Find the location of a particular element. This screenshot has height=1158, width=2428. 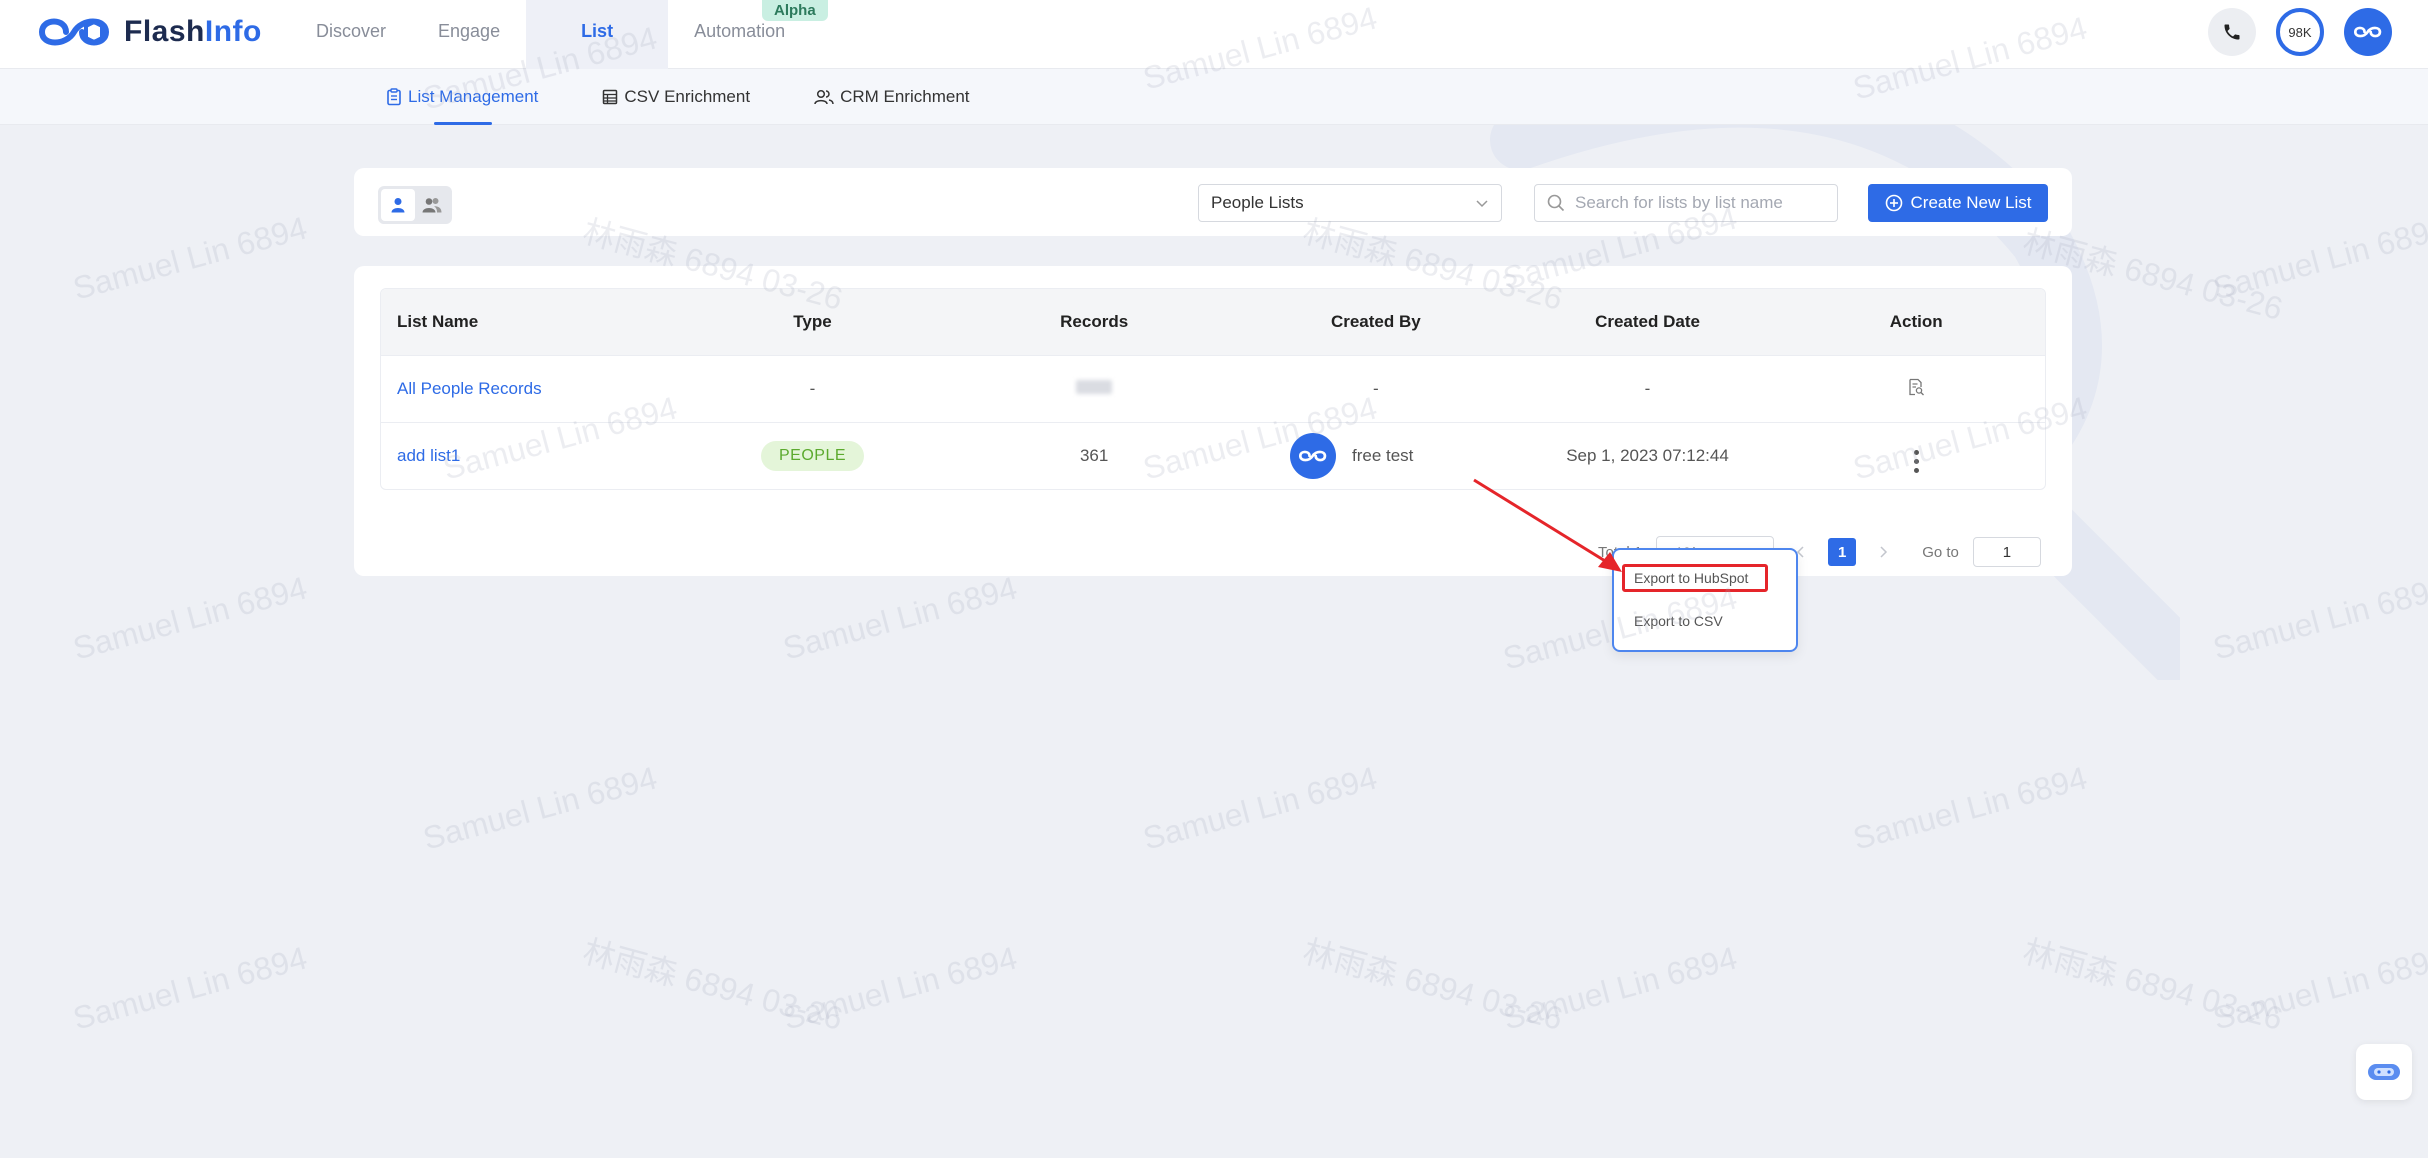

tab-list-management: List Management is located at coordinates (462, 97).